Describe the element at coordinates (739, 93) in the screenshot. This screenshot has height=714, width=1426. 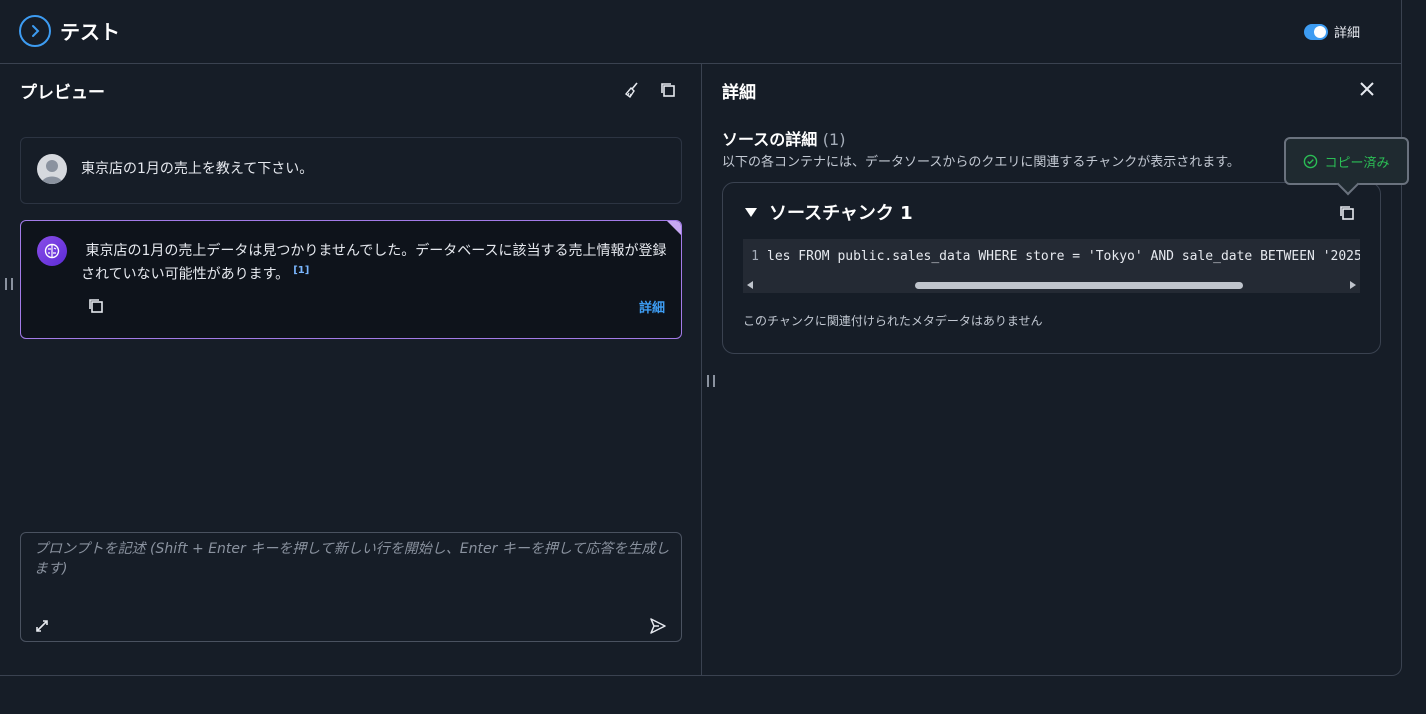
I see `details-title: 詳細` at that location.